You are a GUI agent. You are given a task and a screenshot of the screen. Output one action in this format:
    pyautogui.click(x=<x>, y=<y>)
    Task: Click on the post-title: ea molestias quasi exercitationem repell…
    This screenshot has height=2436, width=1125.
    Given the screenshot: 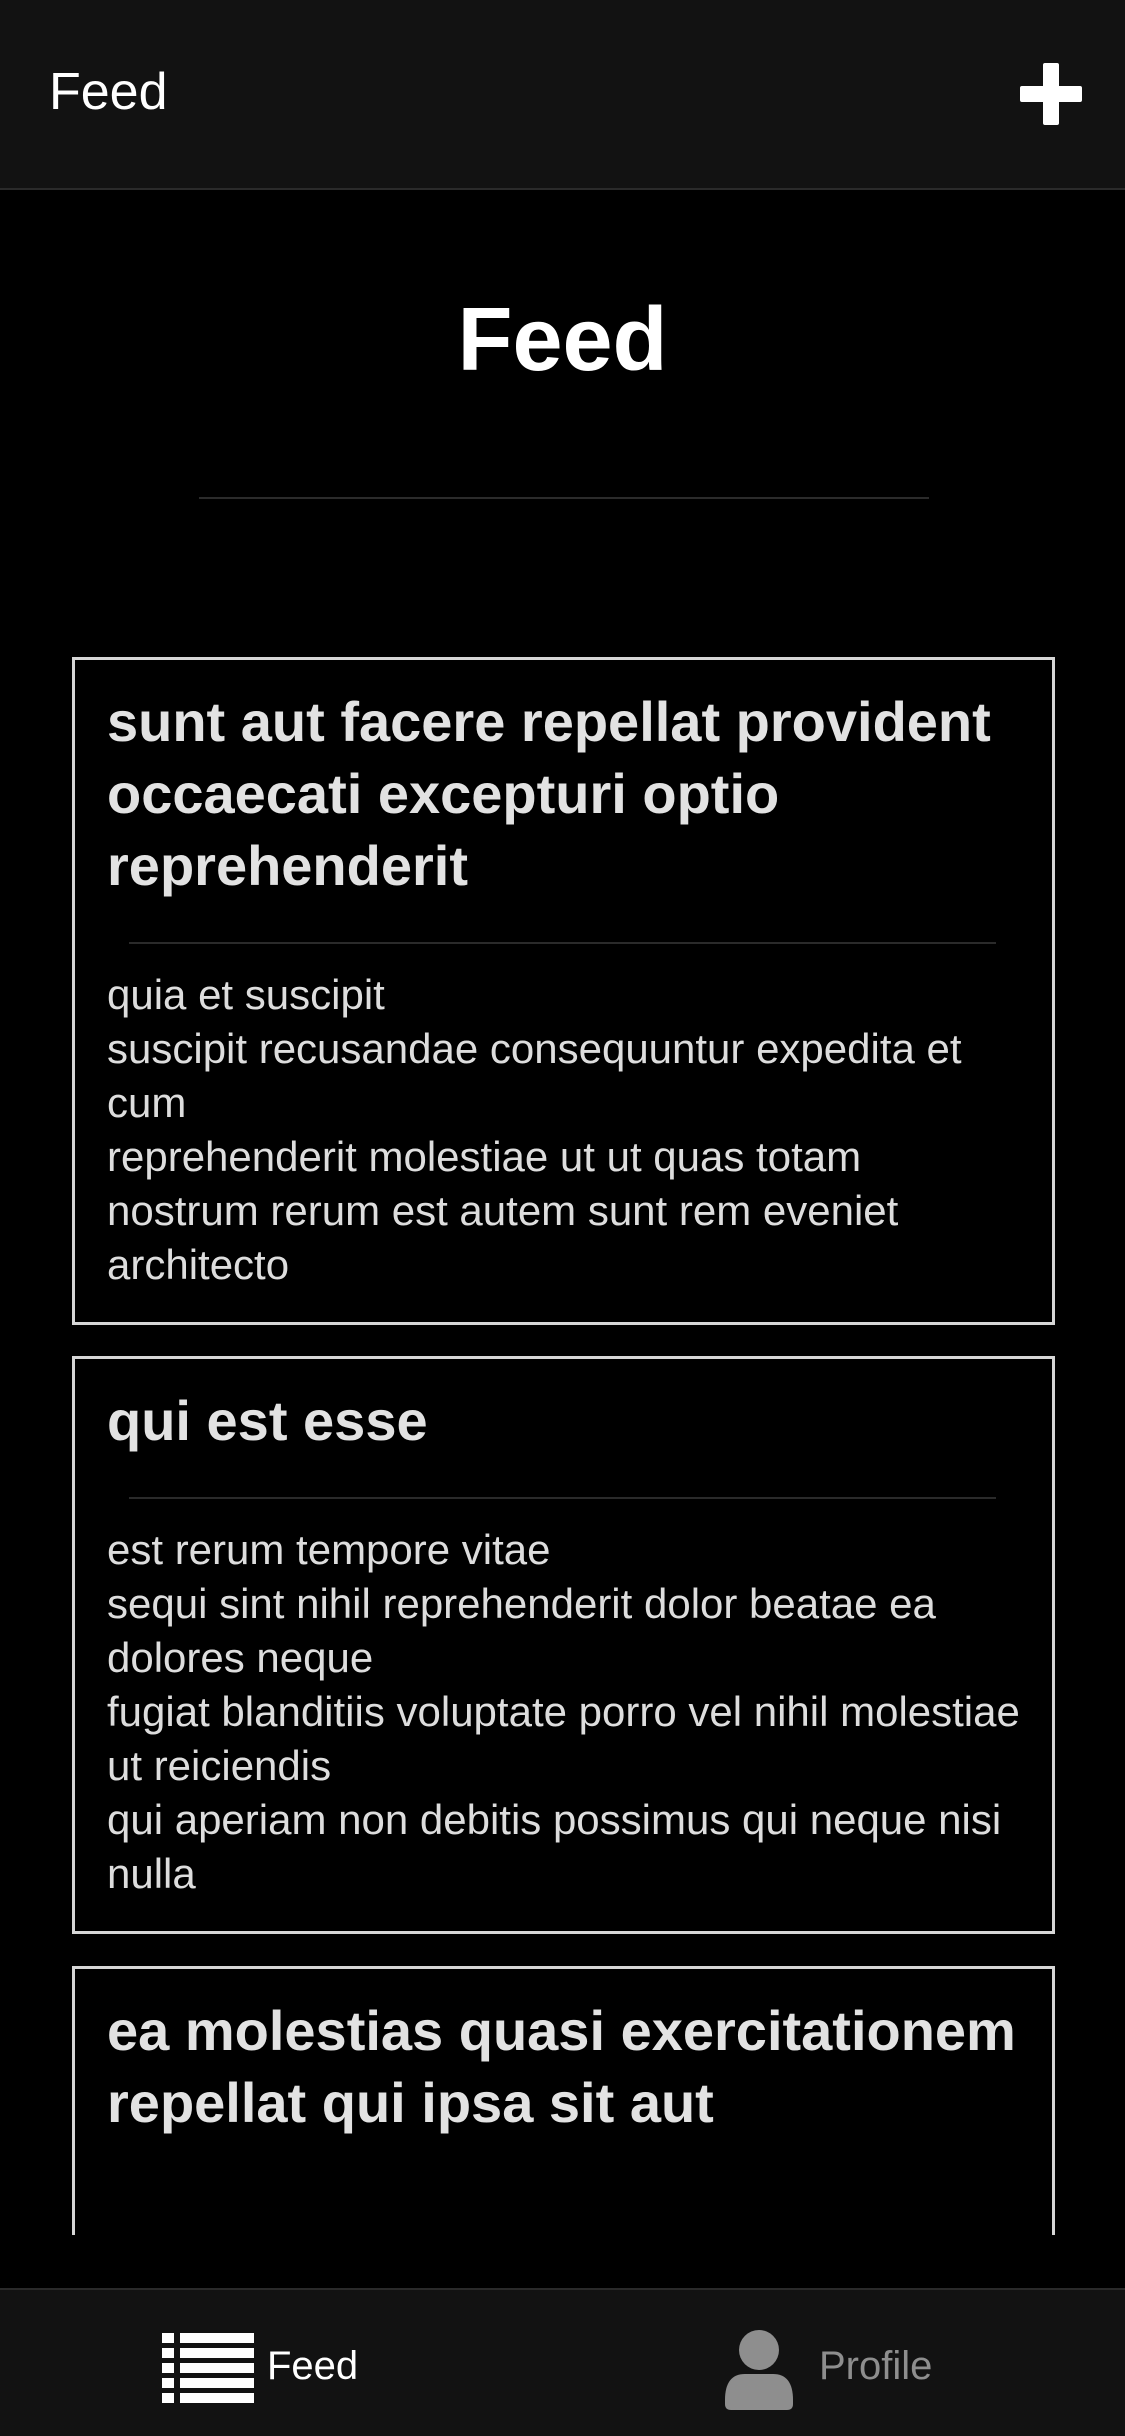 What is the action you would take?
    pyautogui.click(x=561, y=2066)
    